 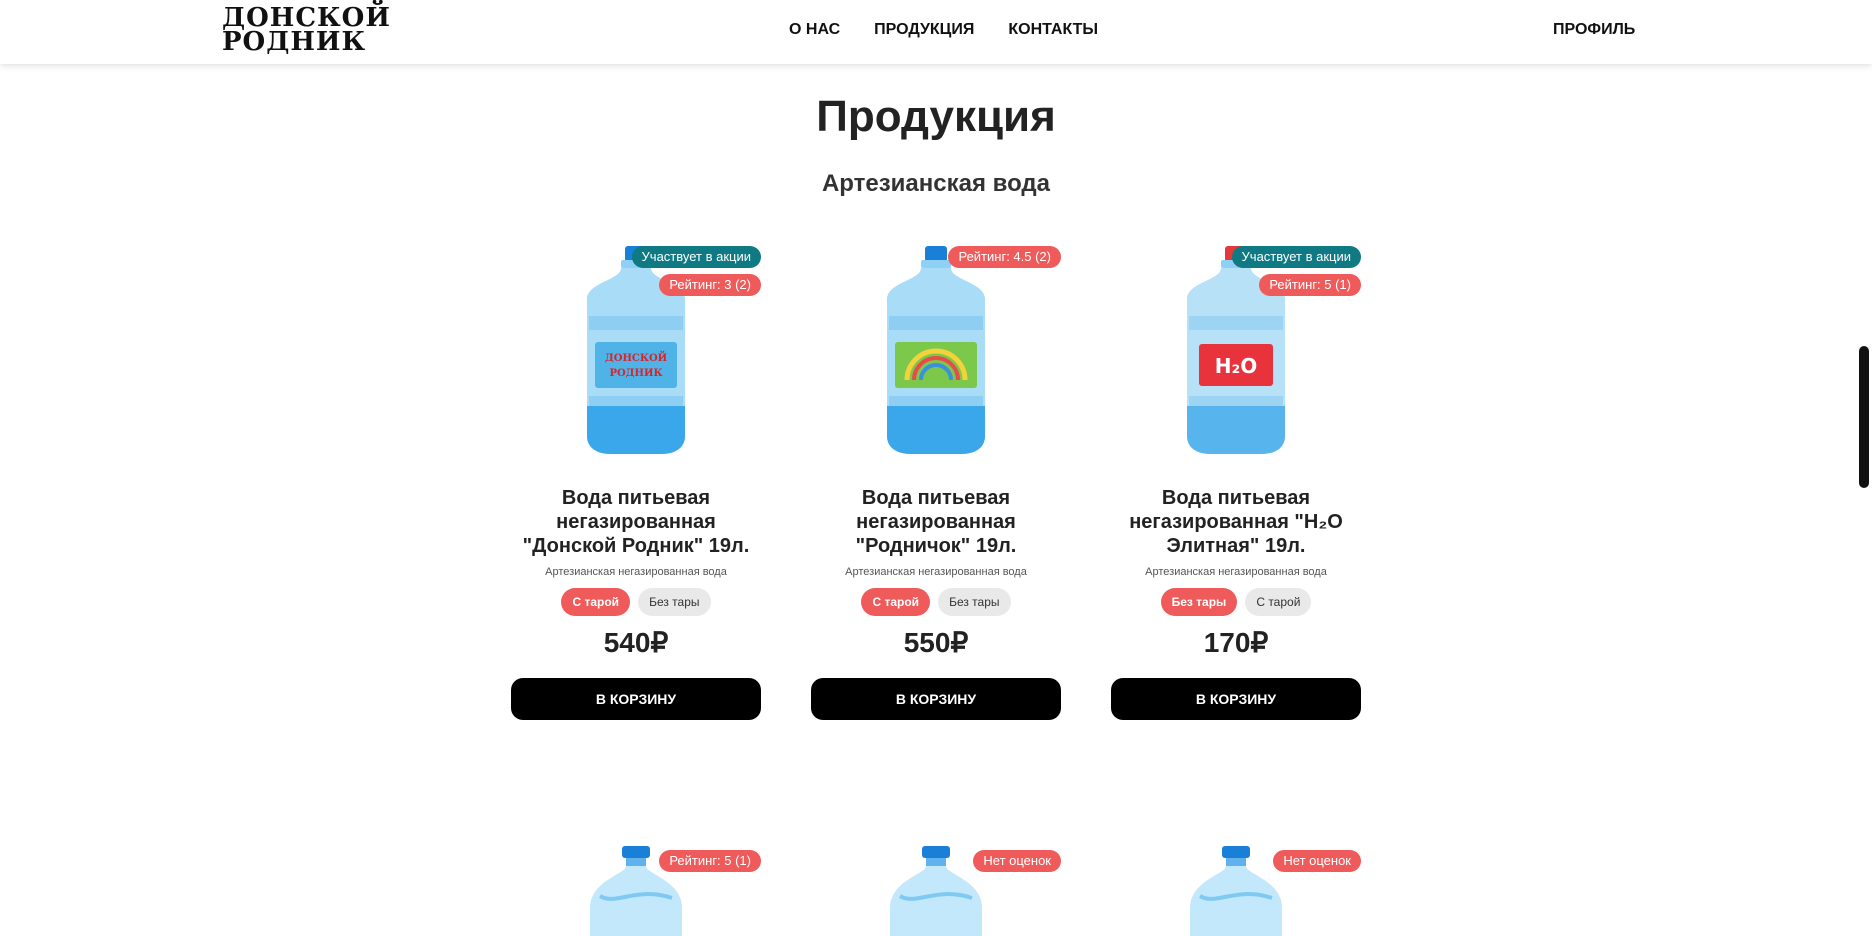 I want to click on logo: ДОНСКОЙ РОДНИК, so click(x=306, y=31).